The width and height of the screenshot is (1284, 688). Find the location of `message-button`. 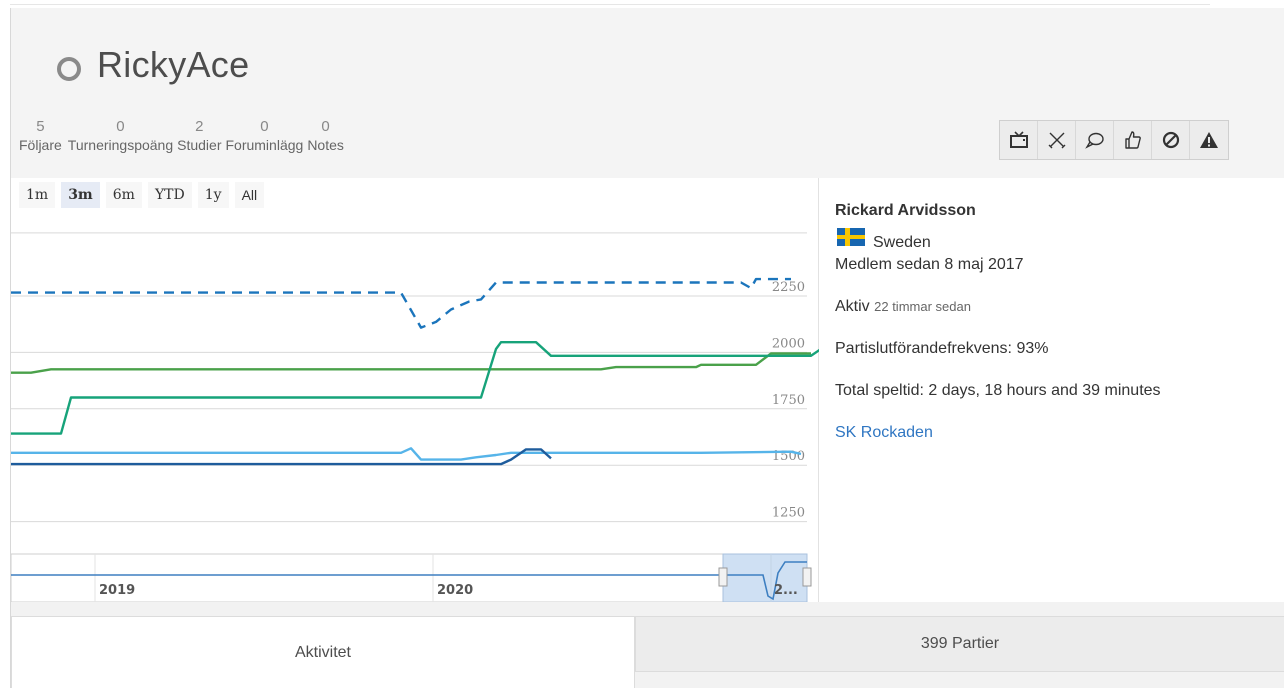

message-button is located at coordinates (1095, 140).